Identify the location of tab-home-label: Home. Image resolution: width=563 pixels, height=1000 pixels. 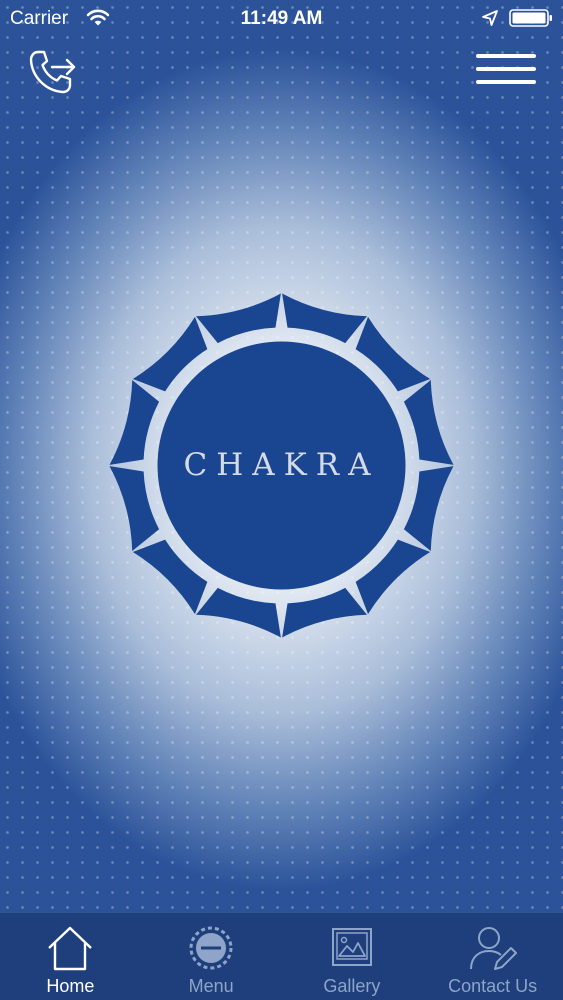
(70, 986).